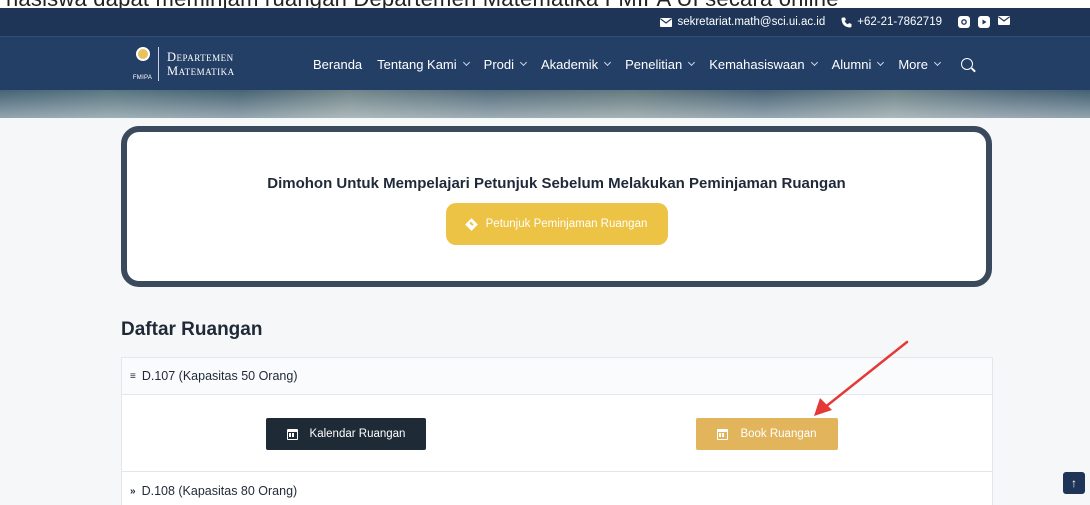  What do you see at coordinates (219, 491) in the screenshot?
I see `room-label: D.108 (Kapasitas 80 Orang)` at bounding box center [219, 491].